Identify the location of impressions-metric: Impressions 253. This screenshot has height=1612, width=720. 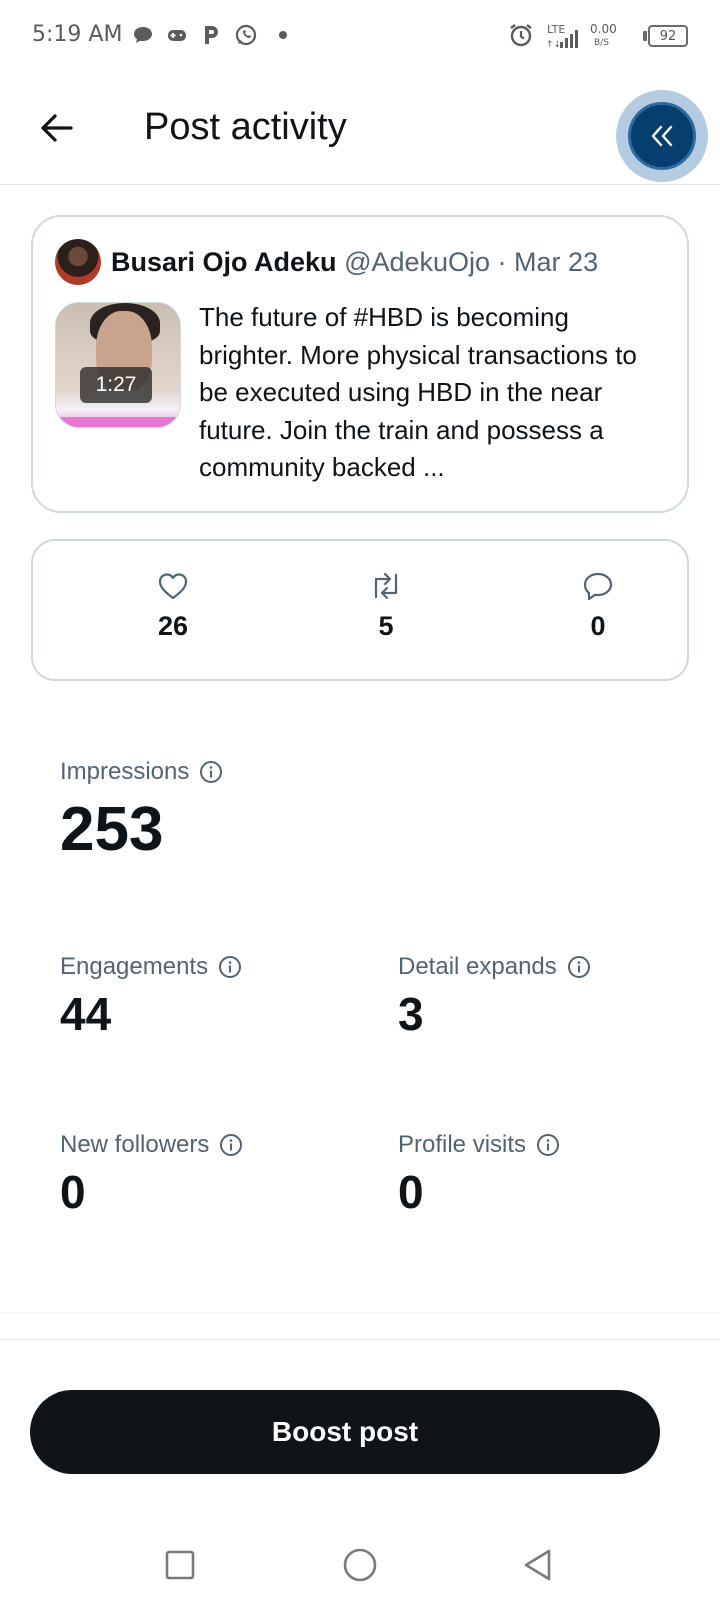
(141, 811).